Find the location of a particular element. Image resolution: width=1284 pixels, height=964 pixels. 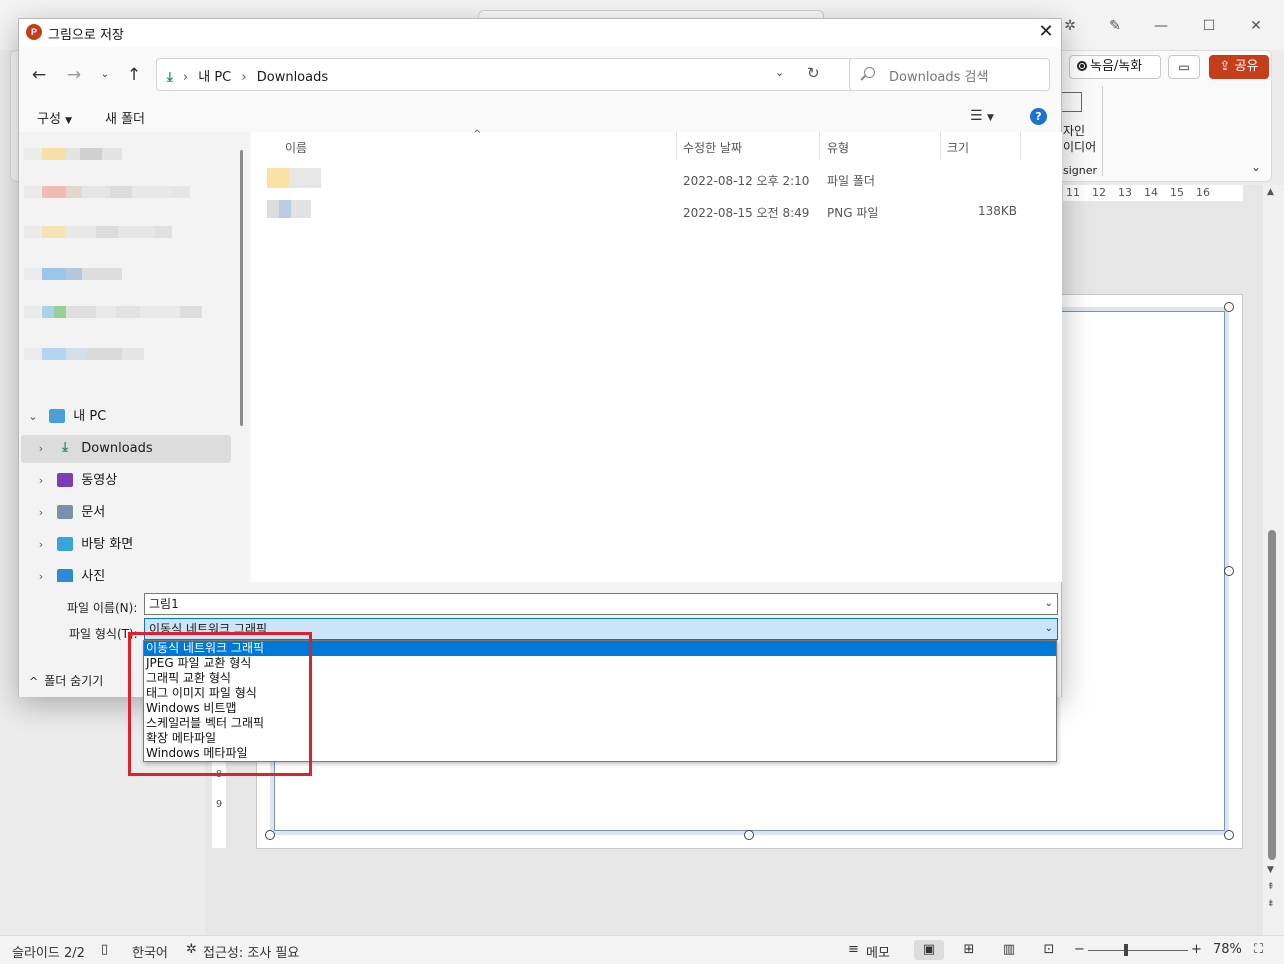

desktop-icon is located at coordinates (65, 543).